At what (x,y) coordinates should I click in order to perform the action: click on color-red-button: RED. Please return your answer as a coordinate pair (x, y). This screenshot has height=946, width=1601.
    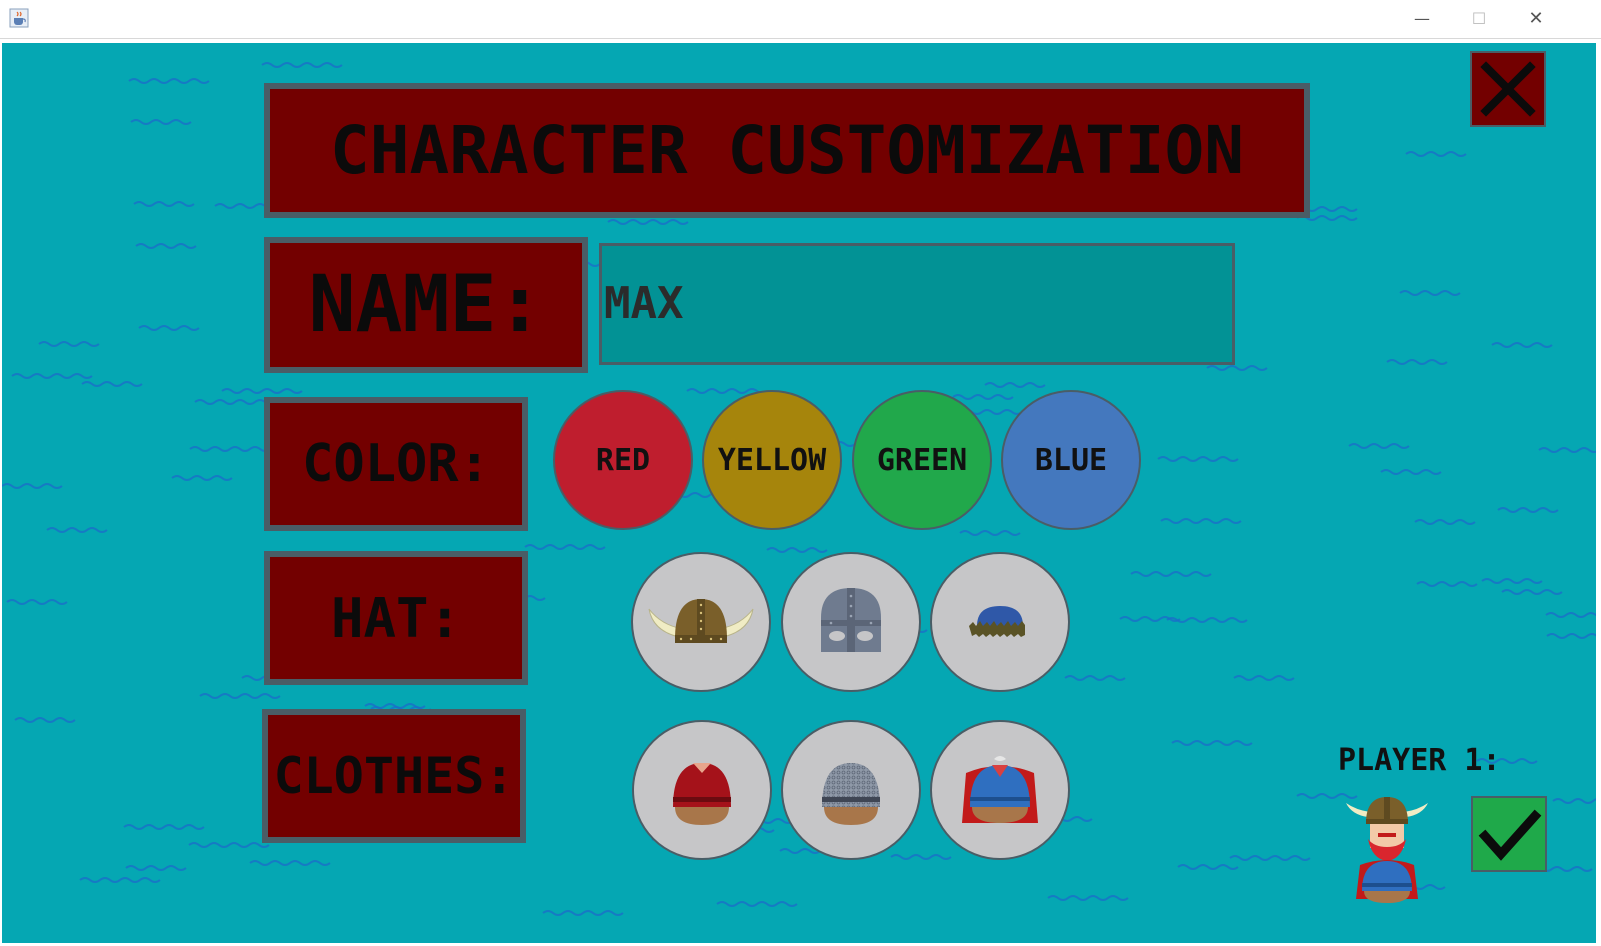
    Looking at the image, I should click on (623, 460).